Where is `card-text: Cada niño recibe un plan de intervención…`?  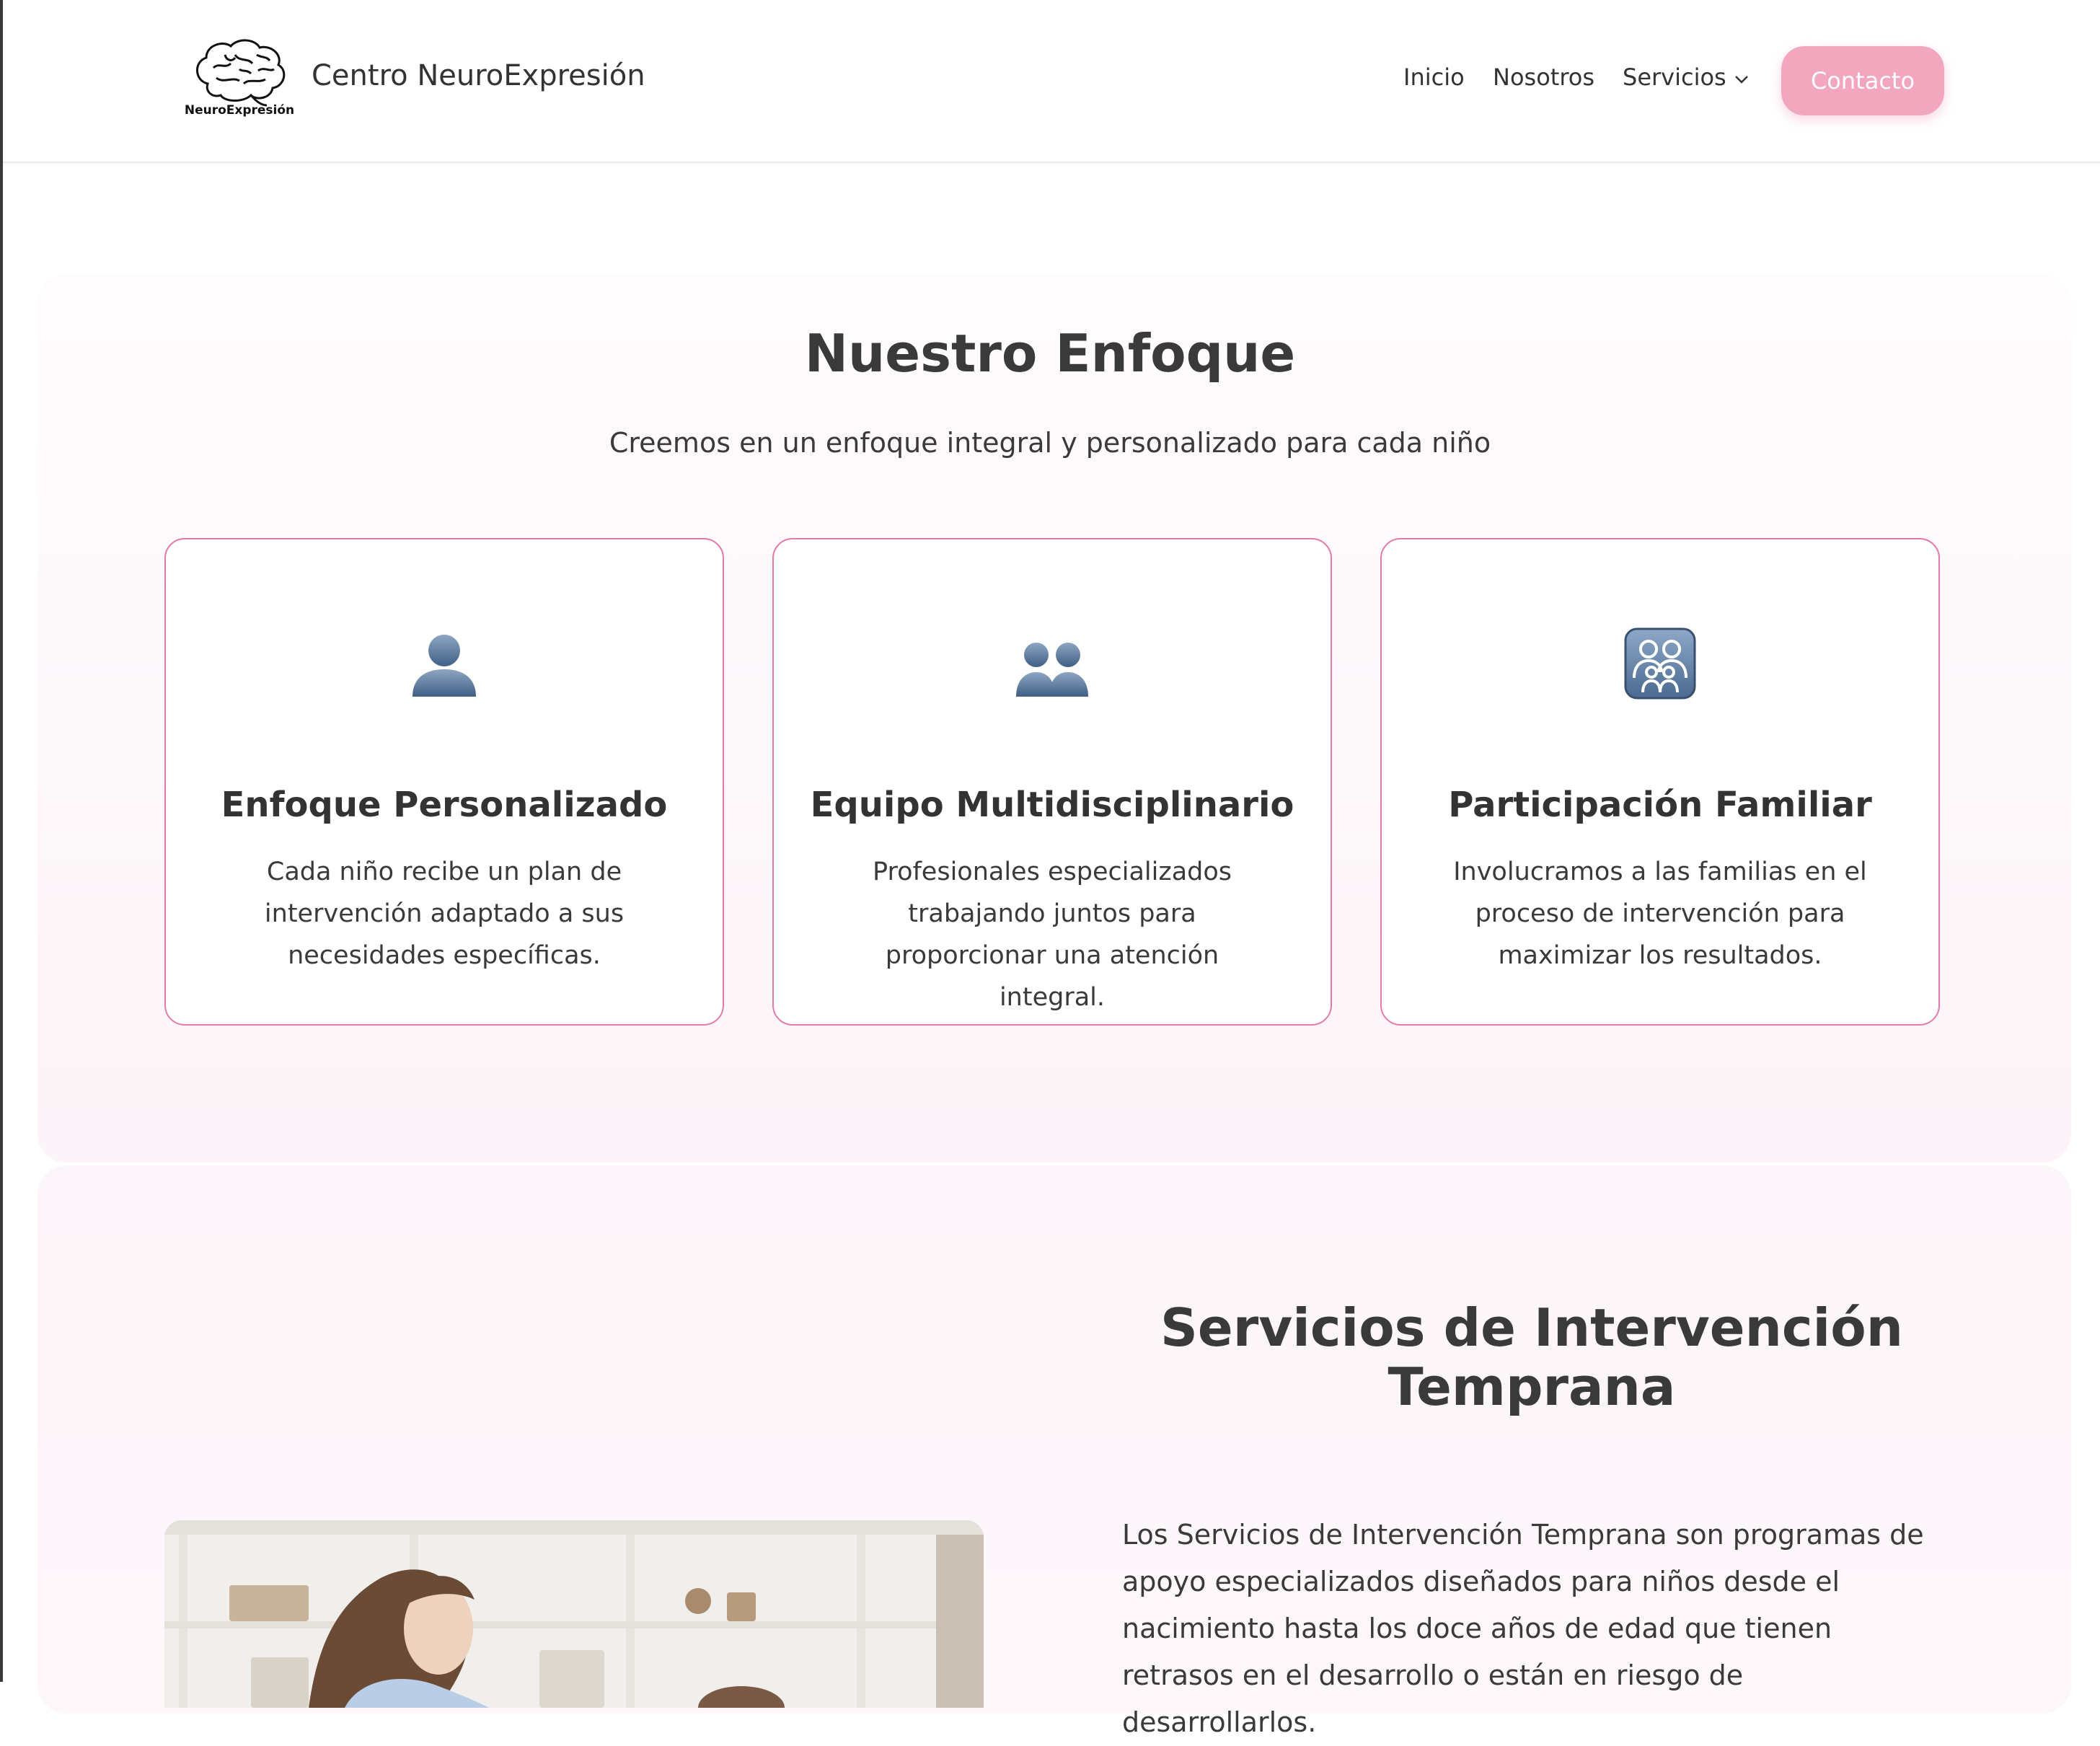
card-text: Cada niño recibe un plan de intervención… is located at coordinates (444, 913).